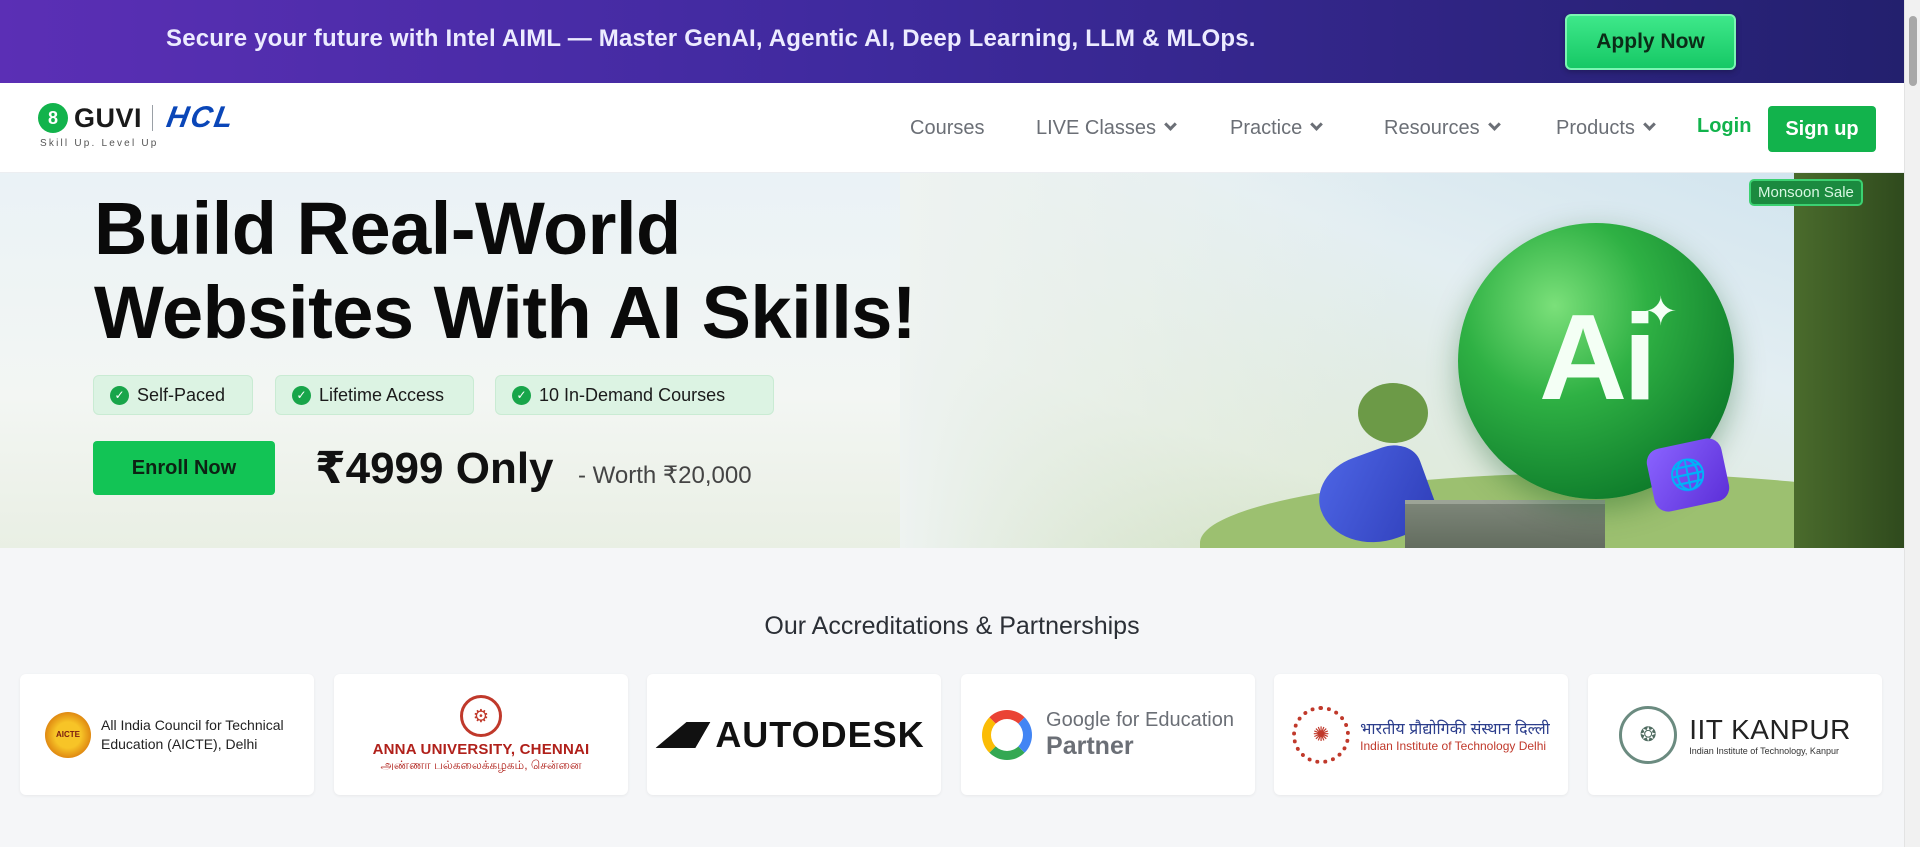  I want to click on partner-card-autodesk: AUTODESK, so click(794, 734).